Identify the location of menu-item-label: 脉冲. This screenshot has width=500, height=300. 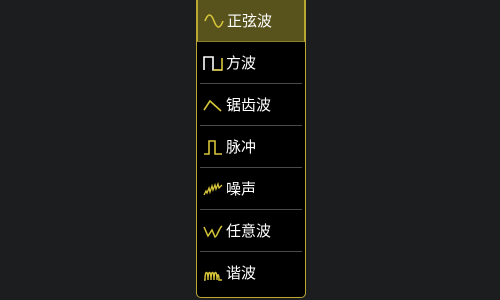
(241, 147).